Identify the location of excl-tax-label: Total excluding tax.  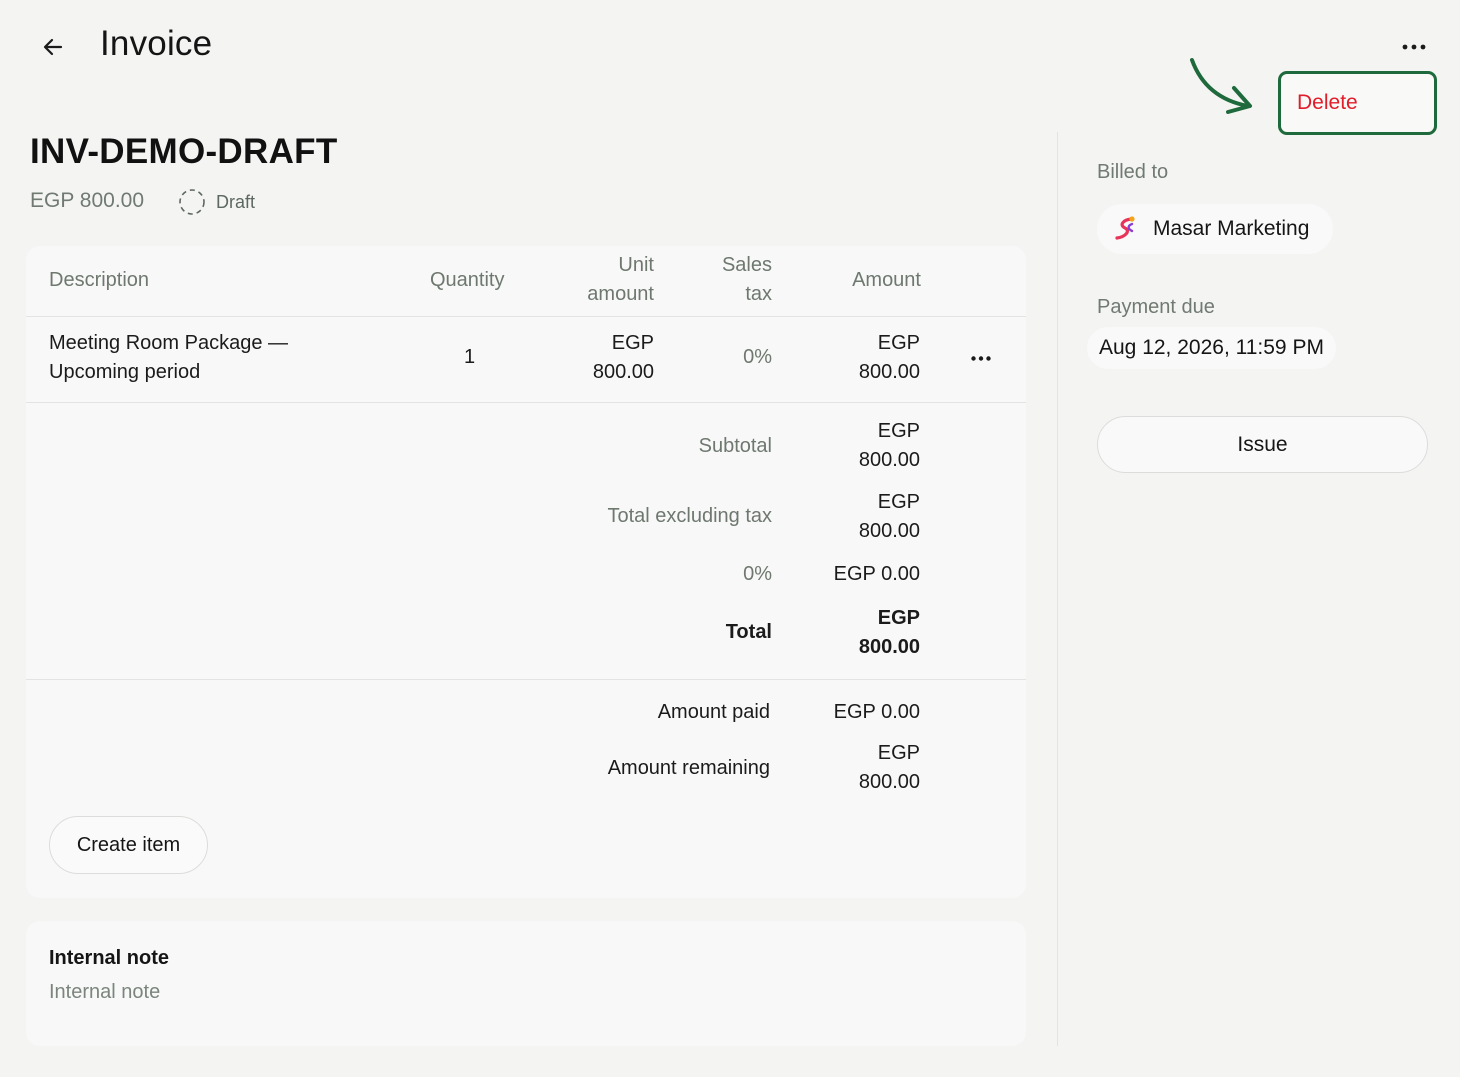
(689, 516).